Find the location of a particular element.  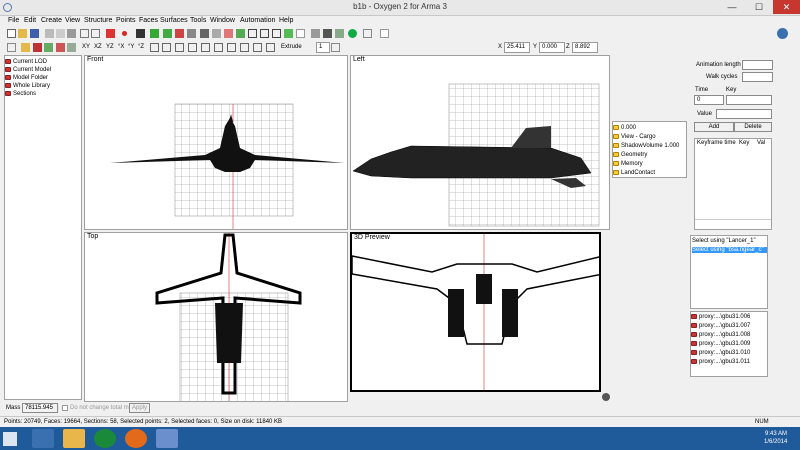

selection-item: Select using "Lancer_1" is located at coordinates (724, 241).